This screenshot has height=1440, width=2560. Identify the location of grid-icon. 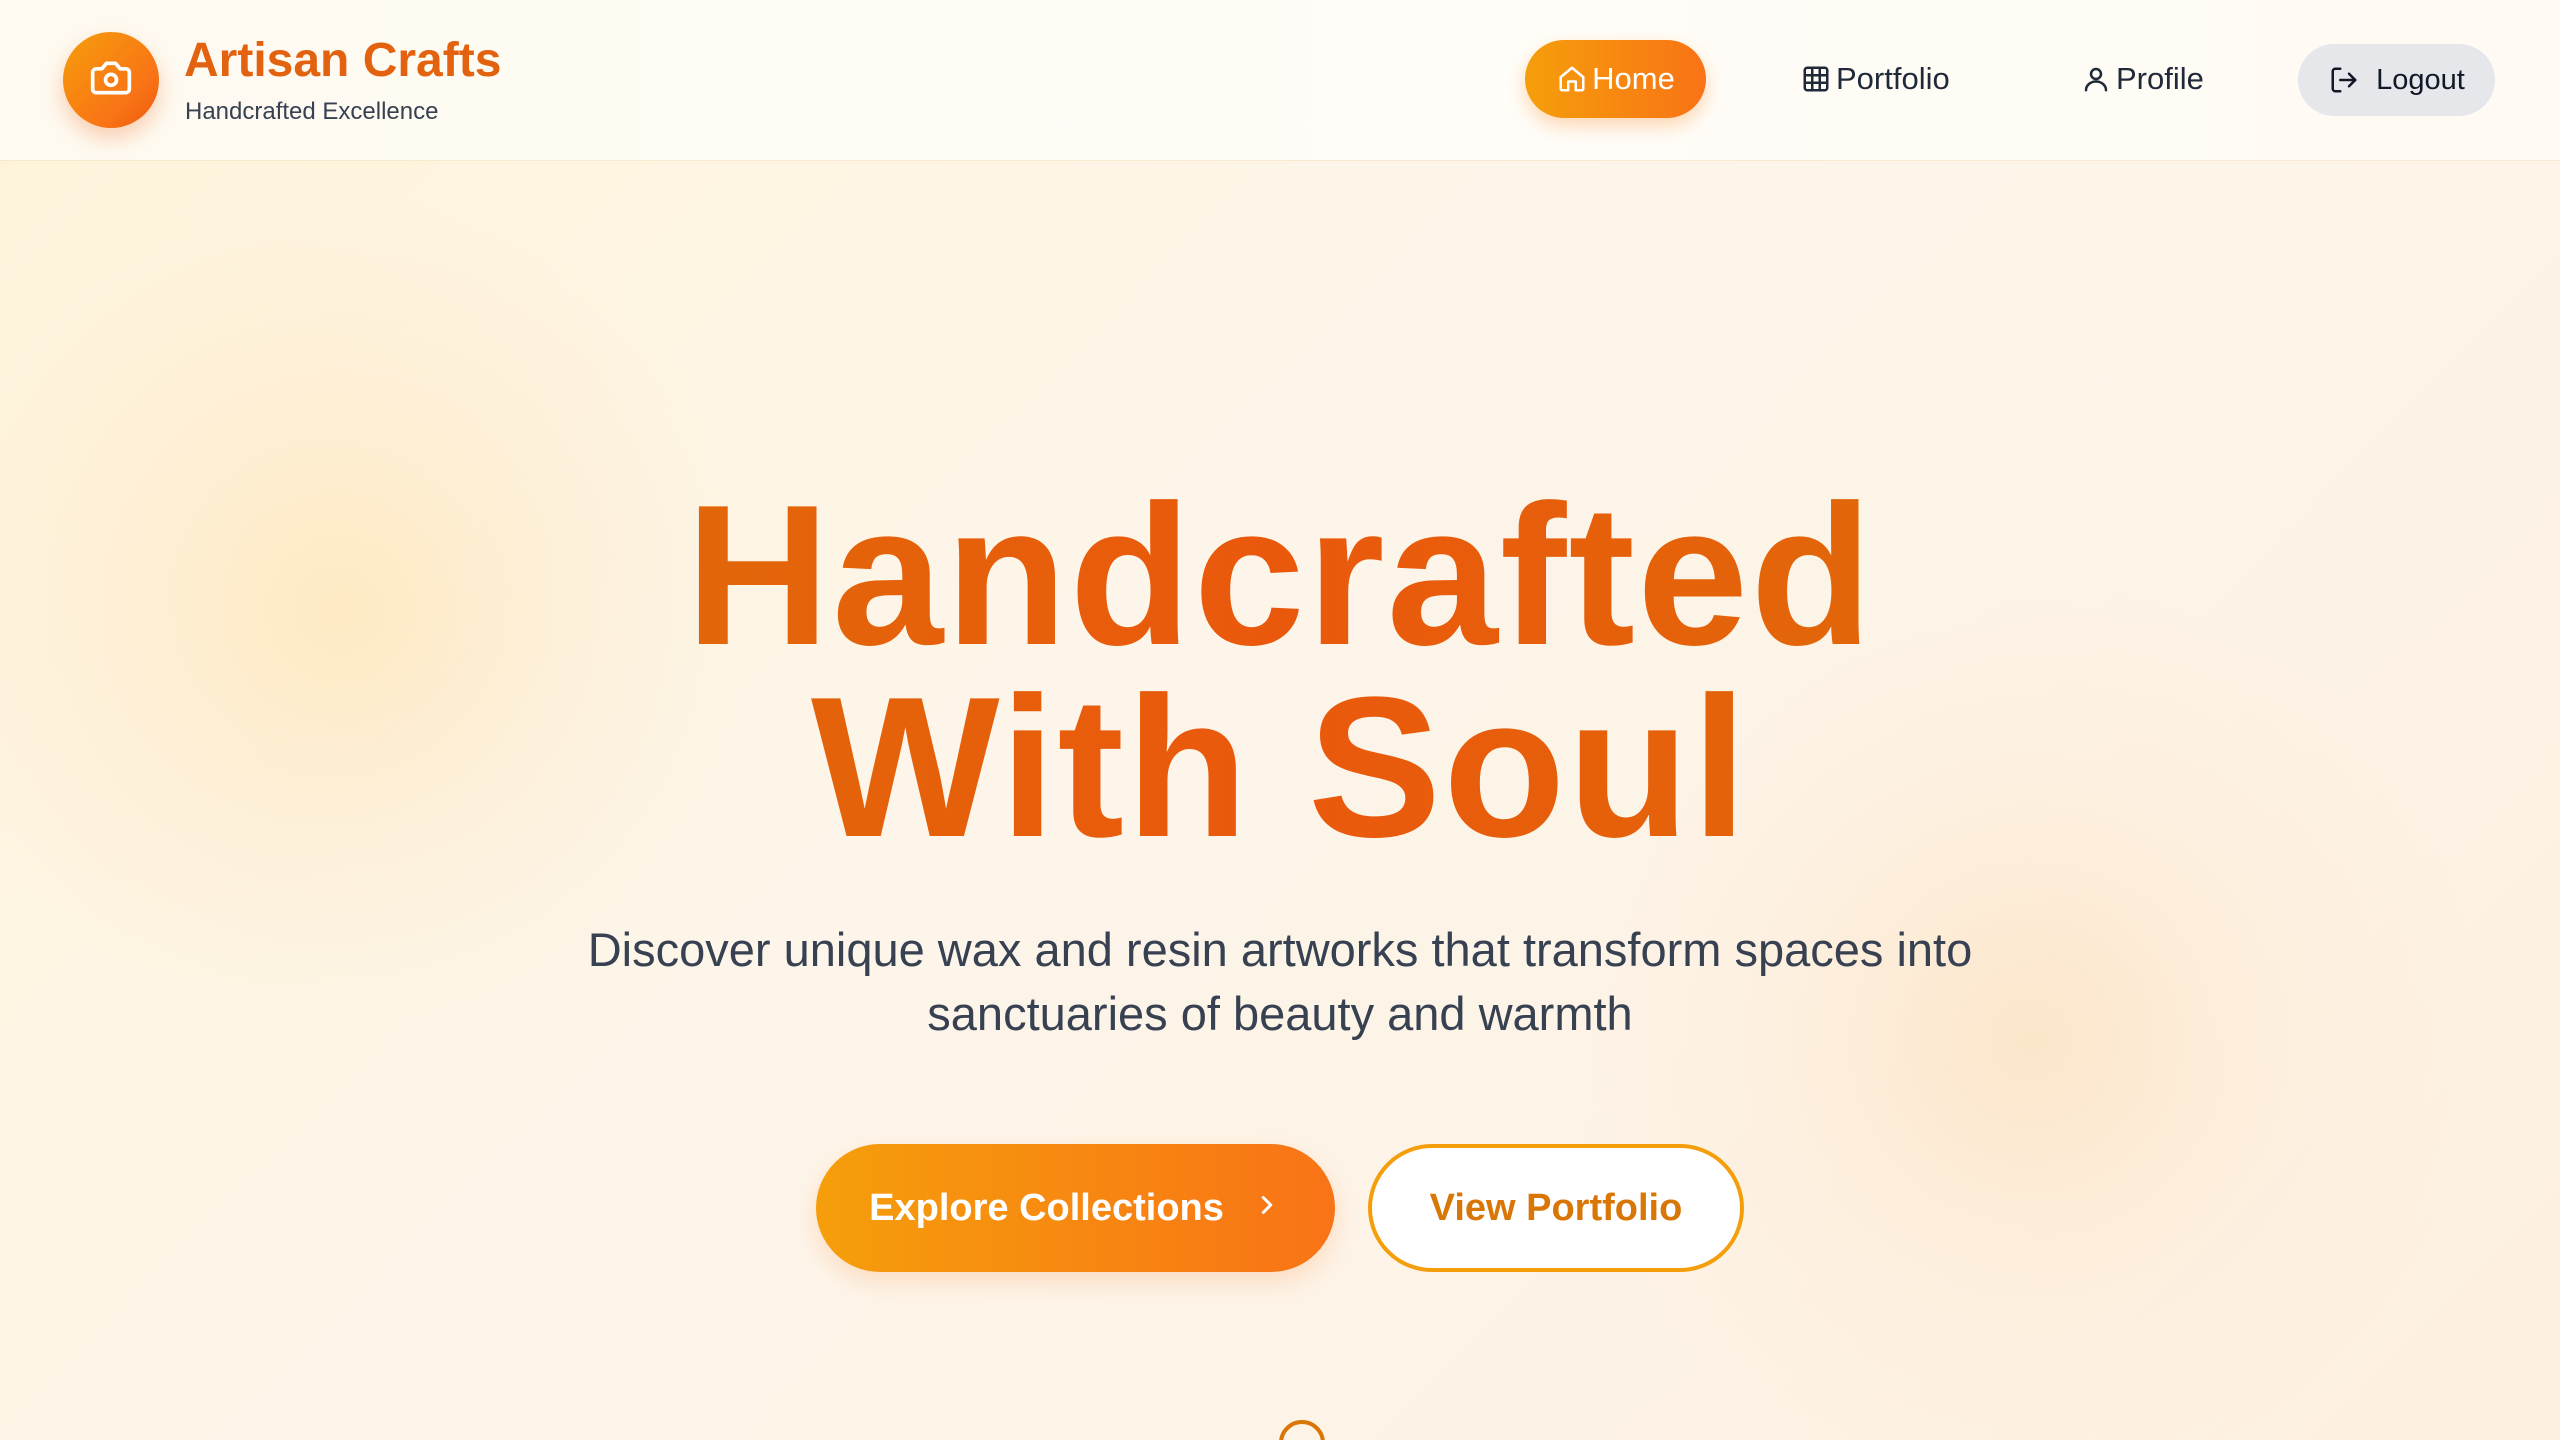
(1816, 79).